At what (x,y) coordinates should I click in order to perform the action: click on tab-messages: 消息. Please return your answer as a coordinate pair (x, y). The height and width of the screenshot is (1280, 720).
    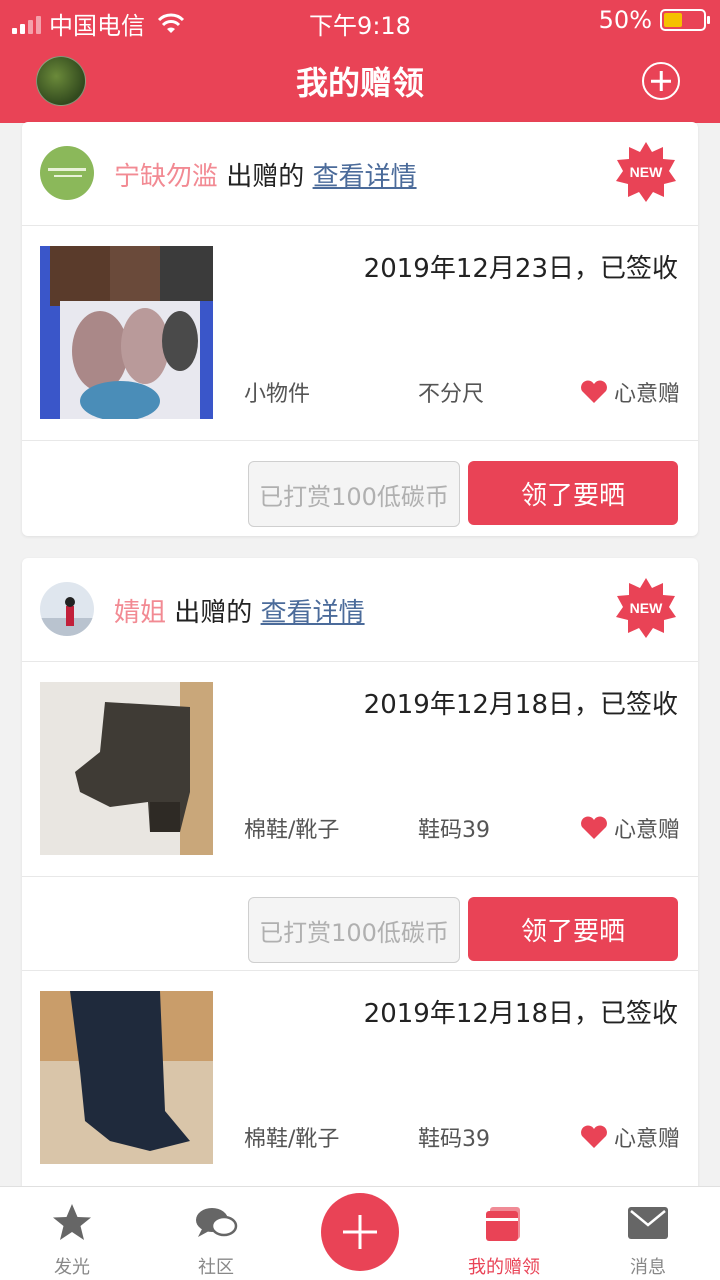
    Looking at the image, I should click on (648, 1233).